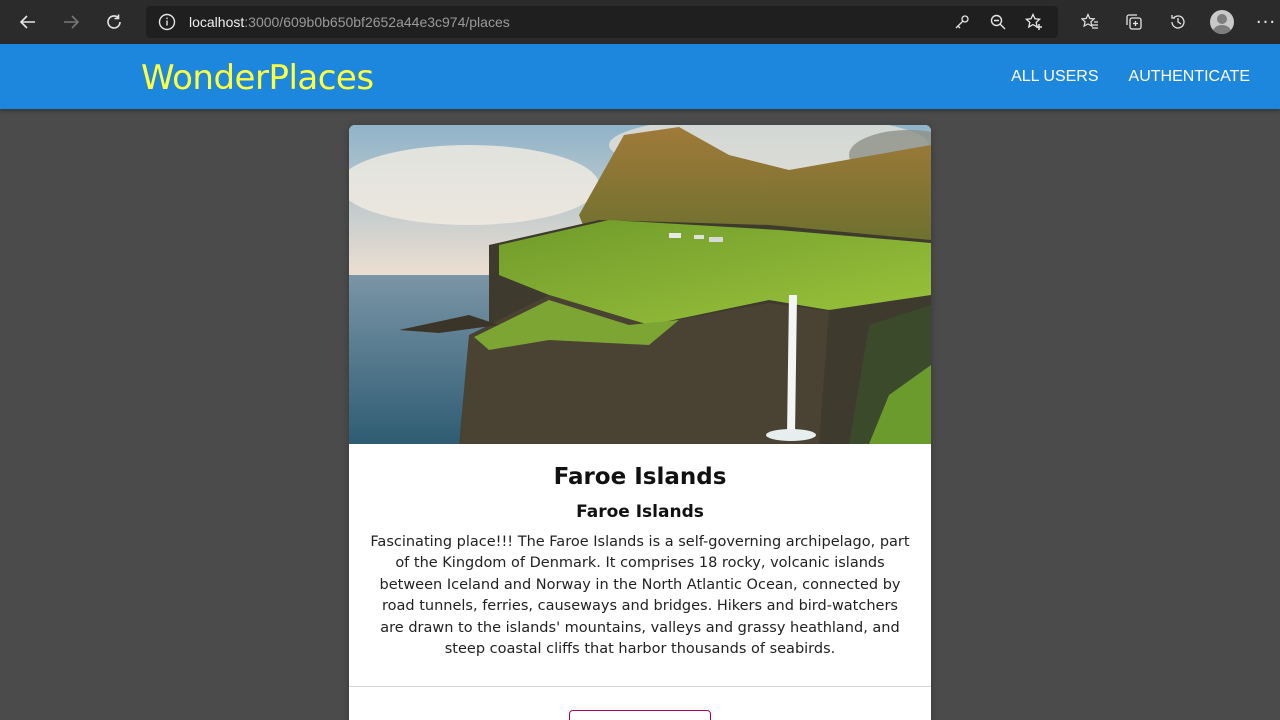  Describe the element at coordinates (1178, 22) in the screenshot. I see `history-icon` at that location.